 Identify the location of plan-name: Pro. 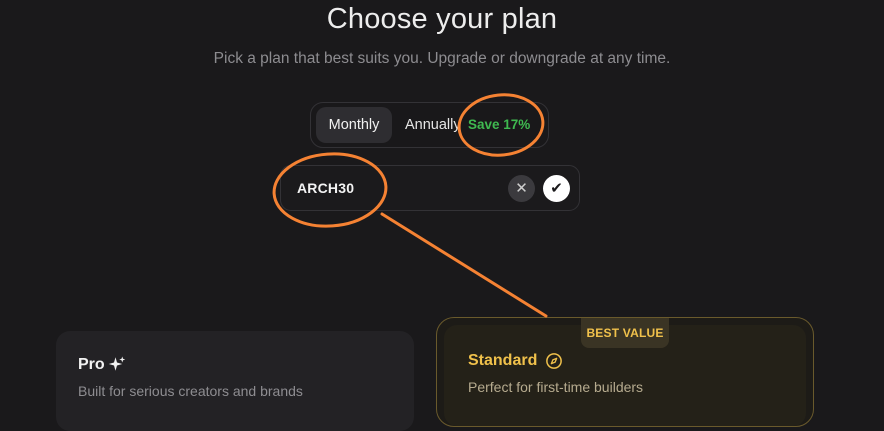
(91, 364).